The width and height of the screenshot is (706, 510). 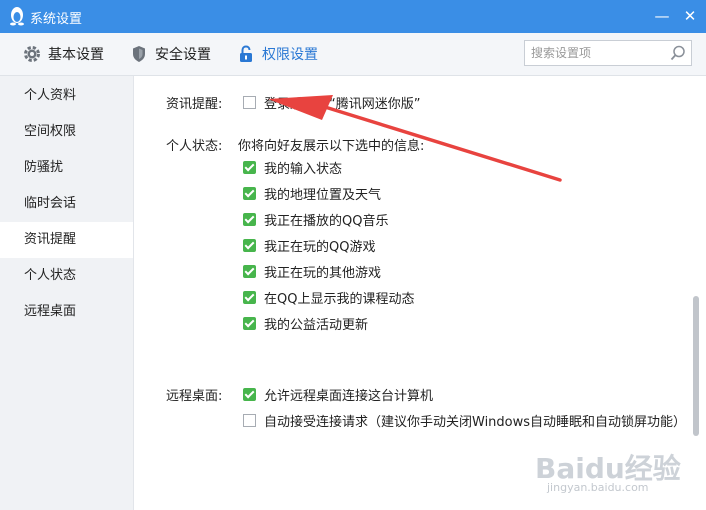 What do you see at coordinates (353, 54) in the screenshot?
I see `settings-tabbar: 基本设置 安全设置 权限设置` at bounding box center [353, 54].